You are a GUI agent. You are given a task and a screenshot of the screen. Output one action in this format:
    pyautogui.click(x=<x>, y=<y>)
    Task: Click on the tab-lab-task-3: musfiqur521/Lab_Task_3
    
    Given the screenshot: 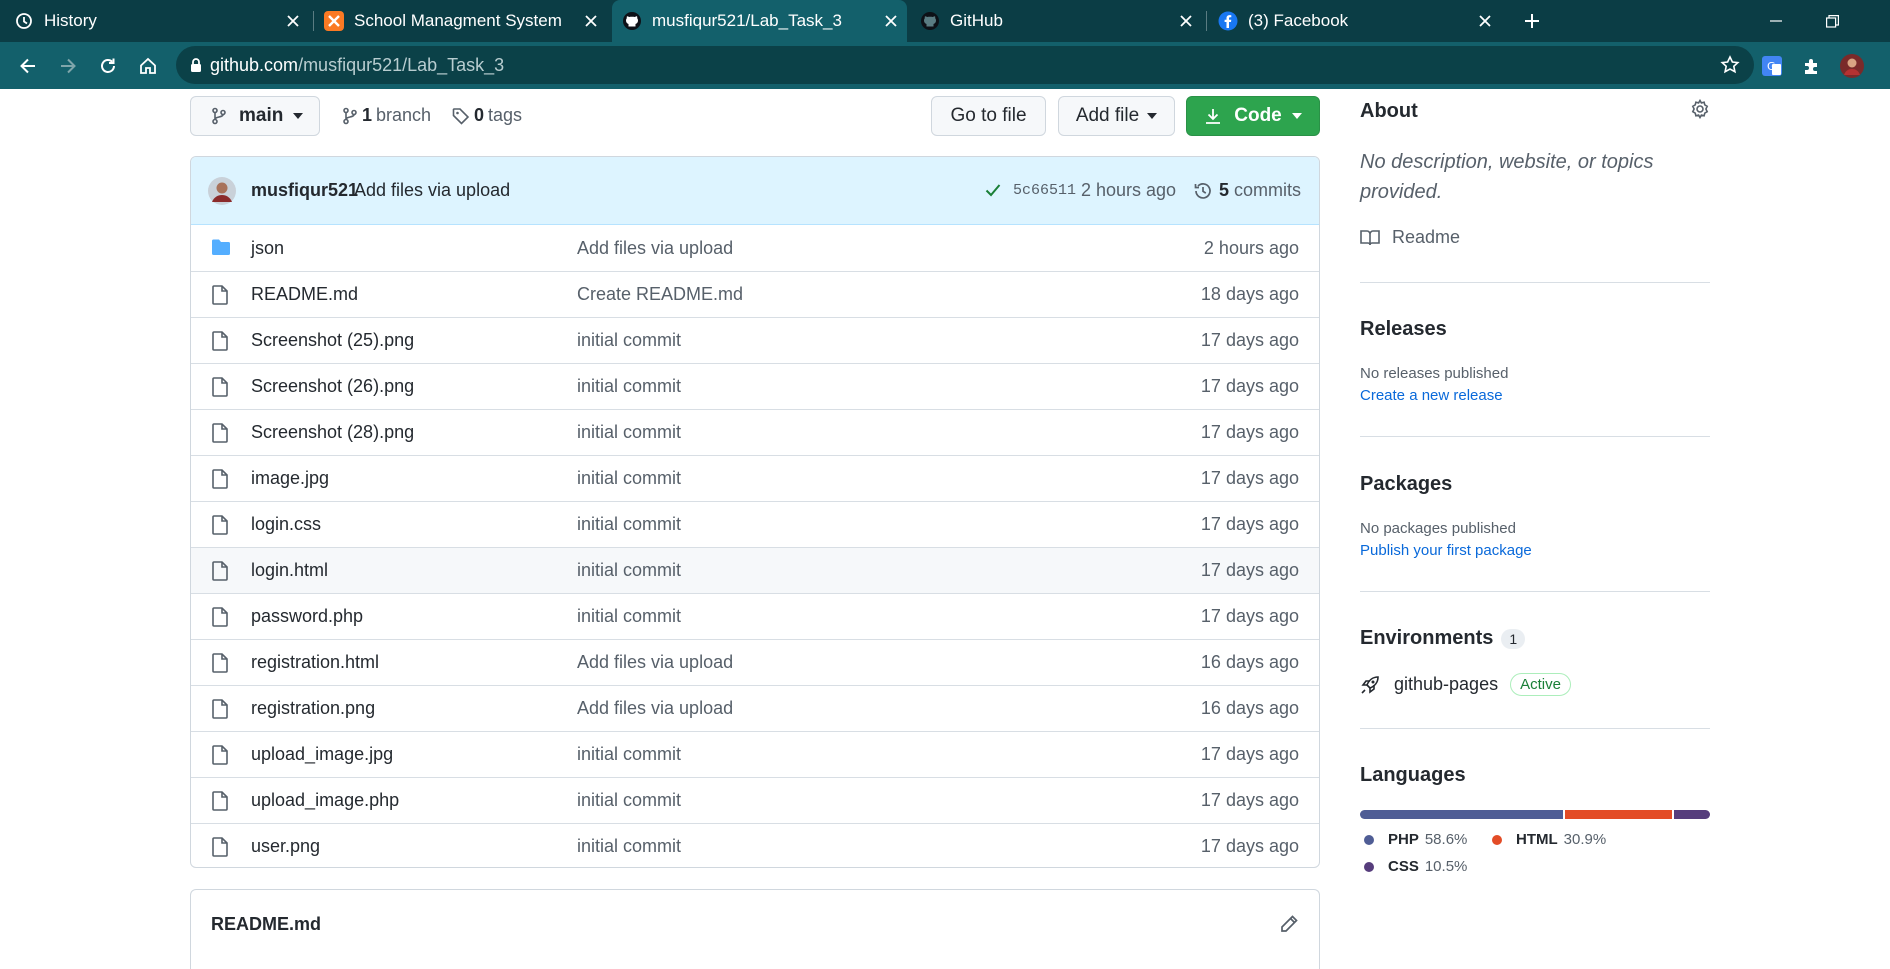 What is the action you would take?
    pyautogui.click(x=759, y=21)
    